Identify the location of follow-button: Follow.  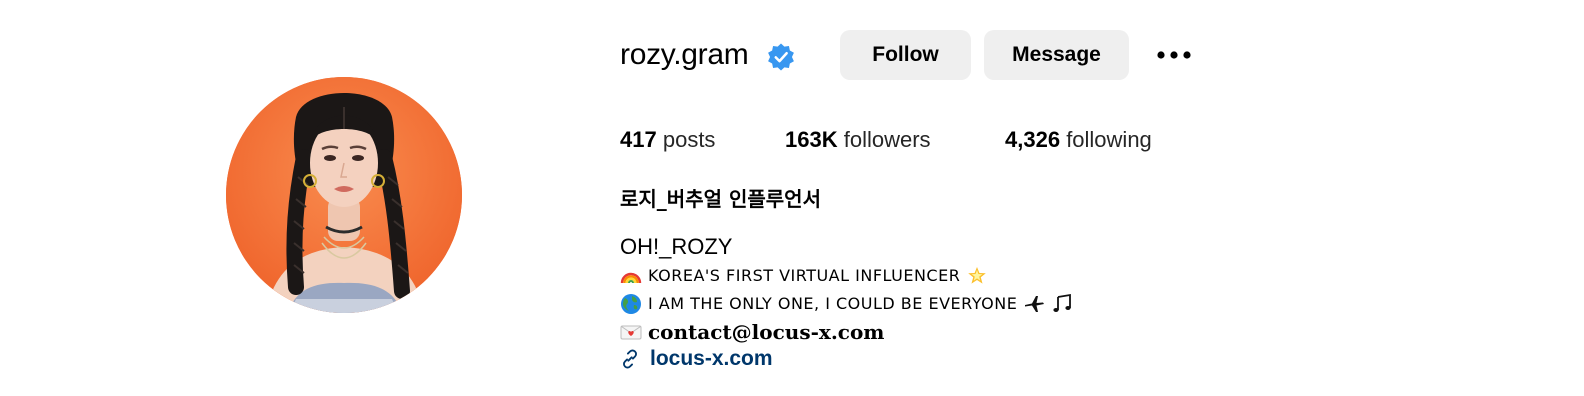
(905, 55).